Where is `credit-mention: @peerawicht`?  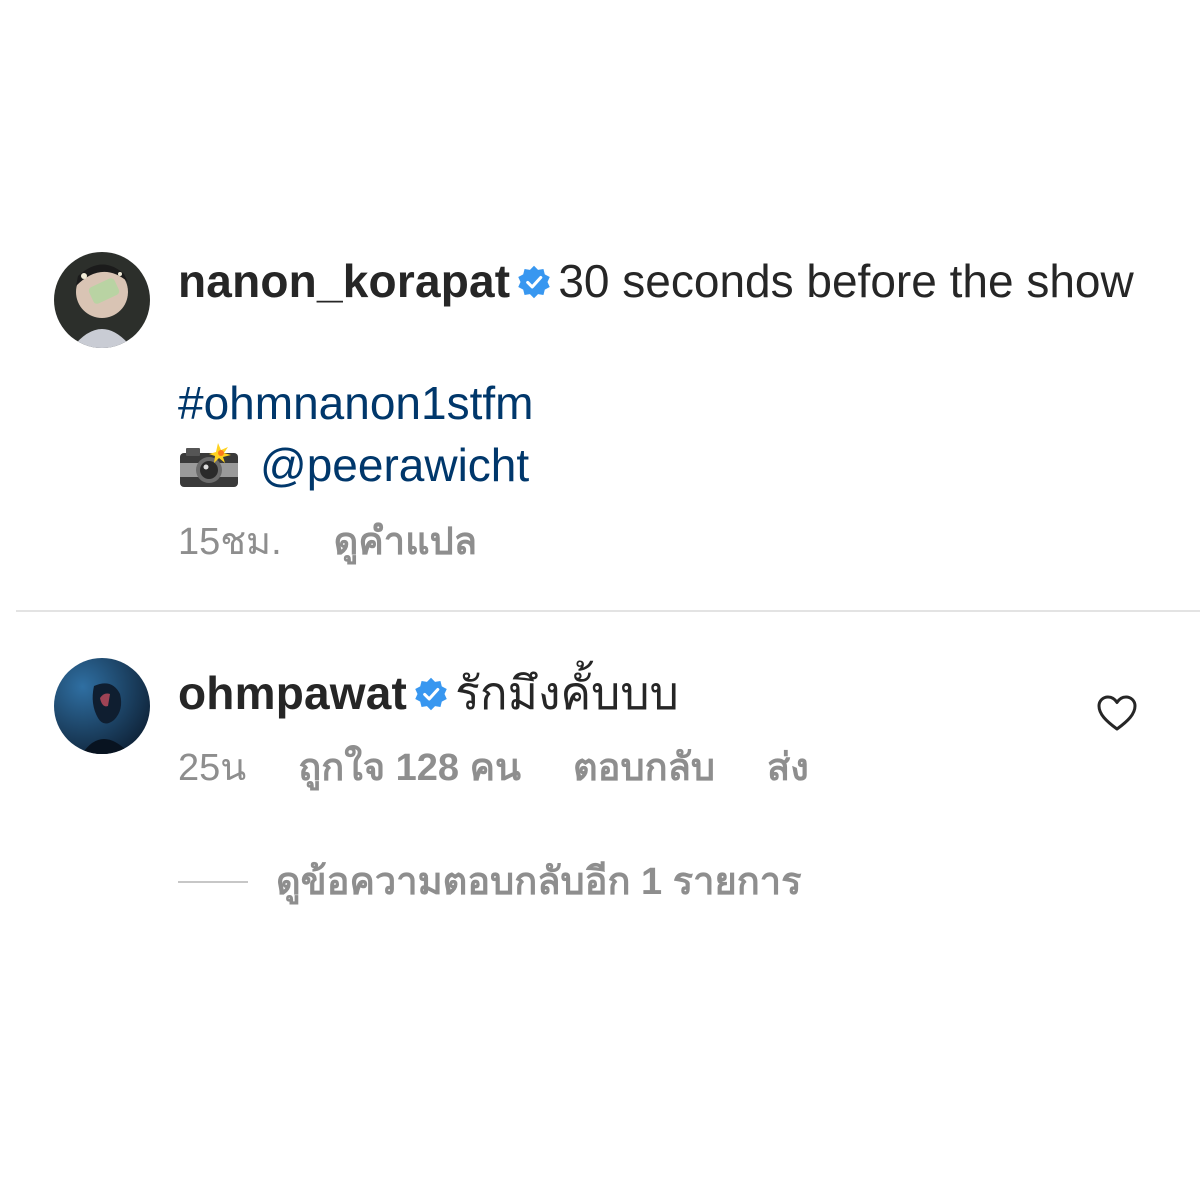 credit-mention: @peerawicht is located at coordinates (394, 465).